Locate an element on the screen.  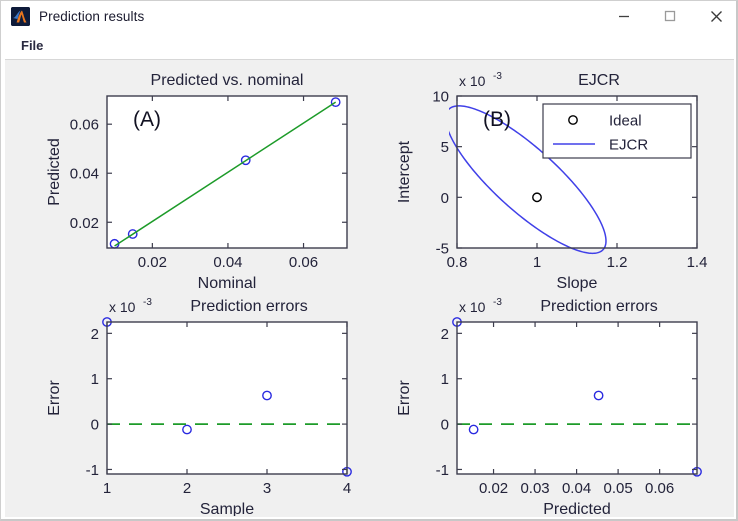
x-tick-label: 3 is located at coordinates (267, 488).